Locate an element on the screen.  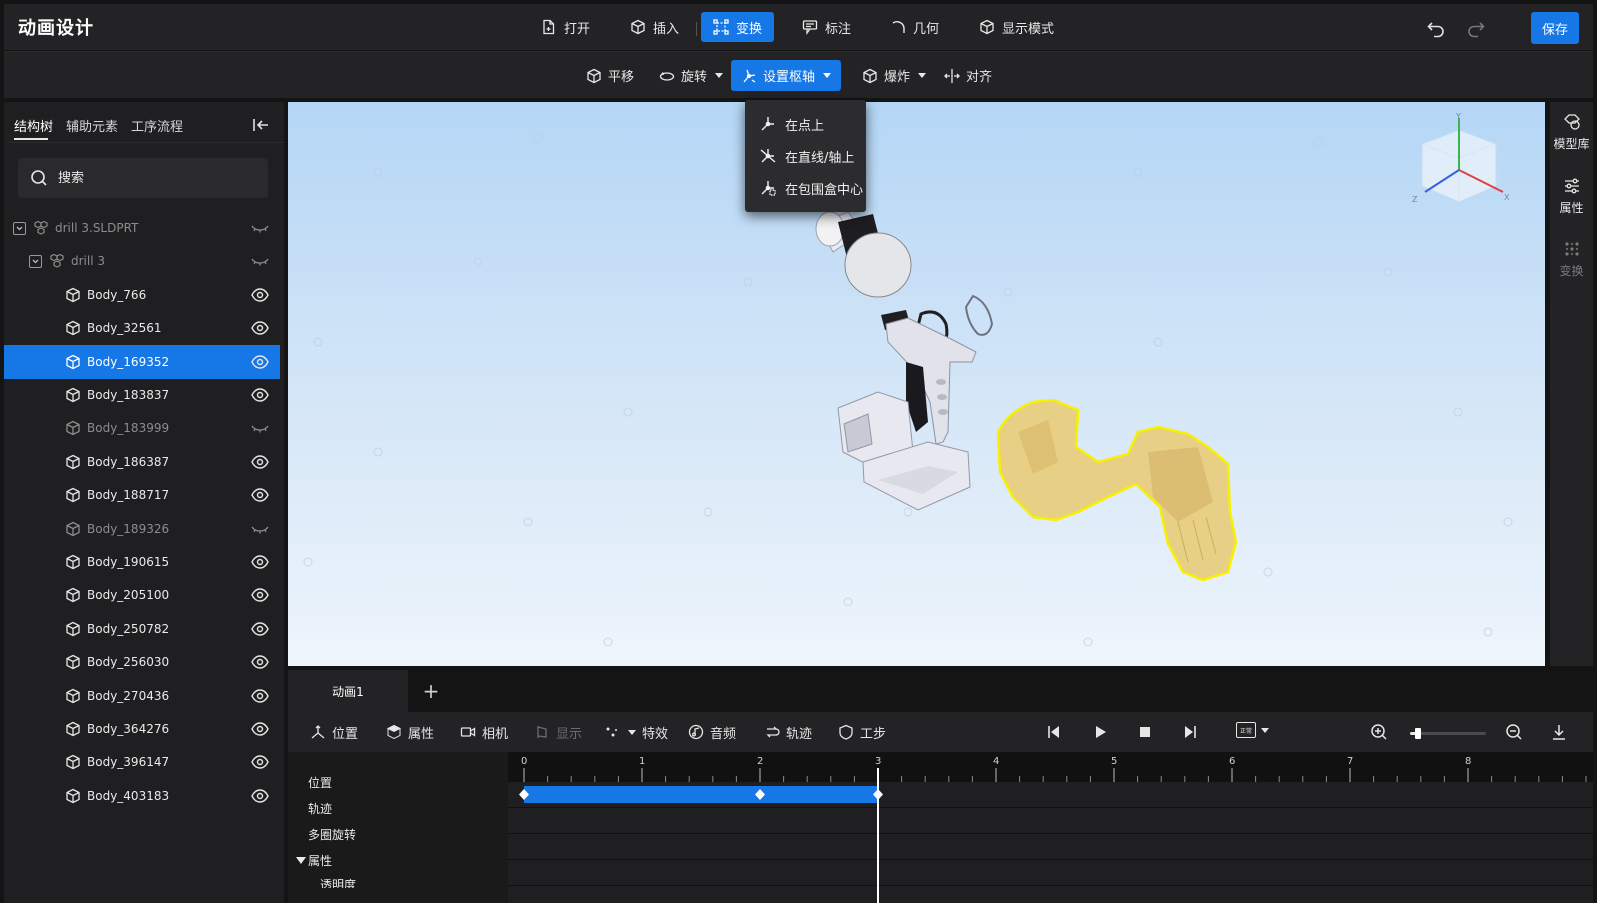
add-effects-track-button: 特效 is located at coordinates (636, 732).